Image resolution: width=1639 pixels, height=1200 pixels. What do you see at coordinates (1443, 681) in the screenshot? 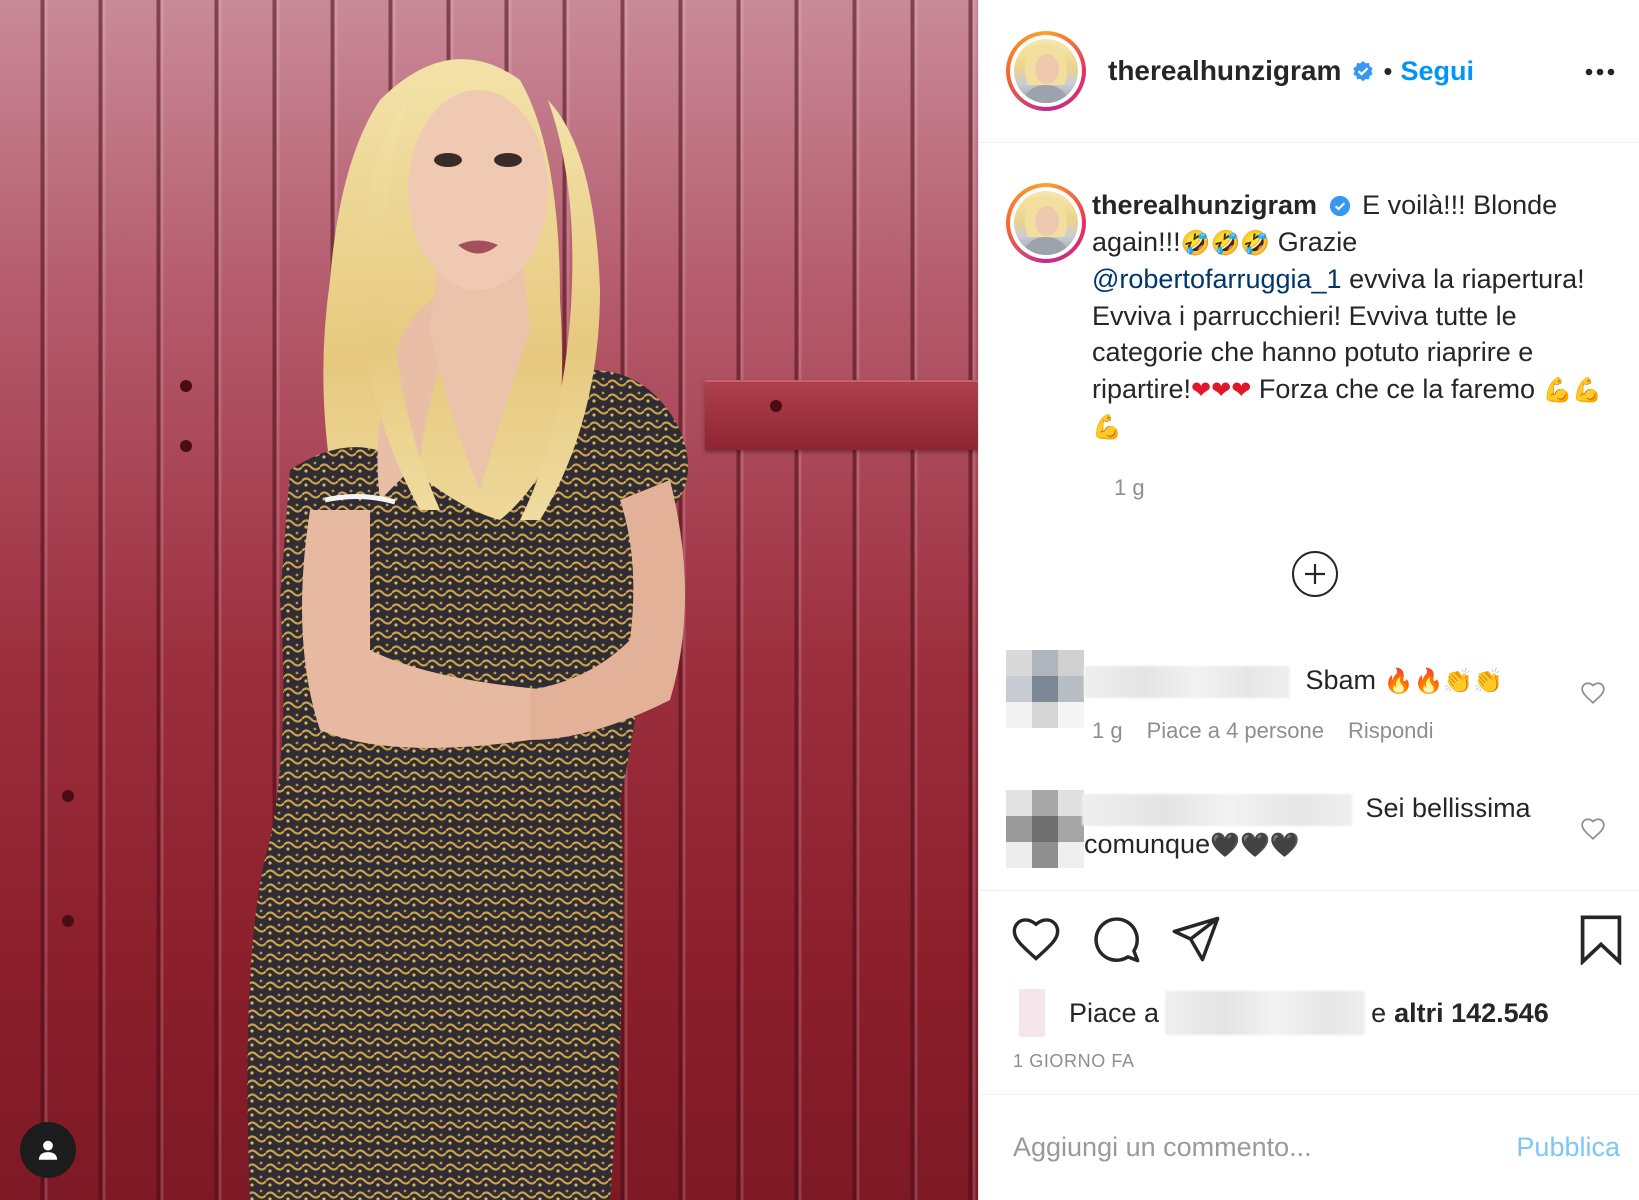
I see `fire-clap-emoji: 🔥🔥👏👏` at bounding box center [1443, 681].